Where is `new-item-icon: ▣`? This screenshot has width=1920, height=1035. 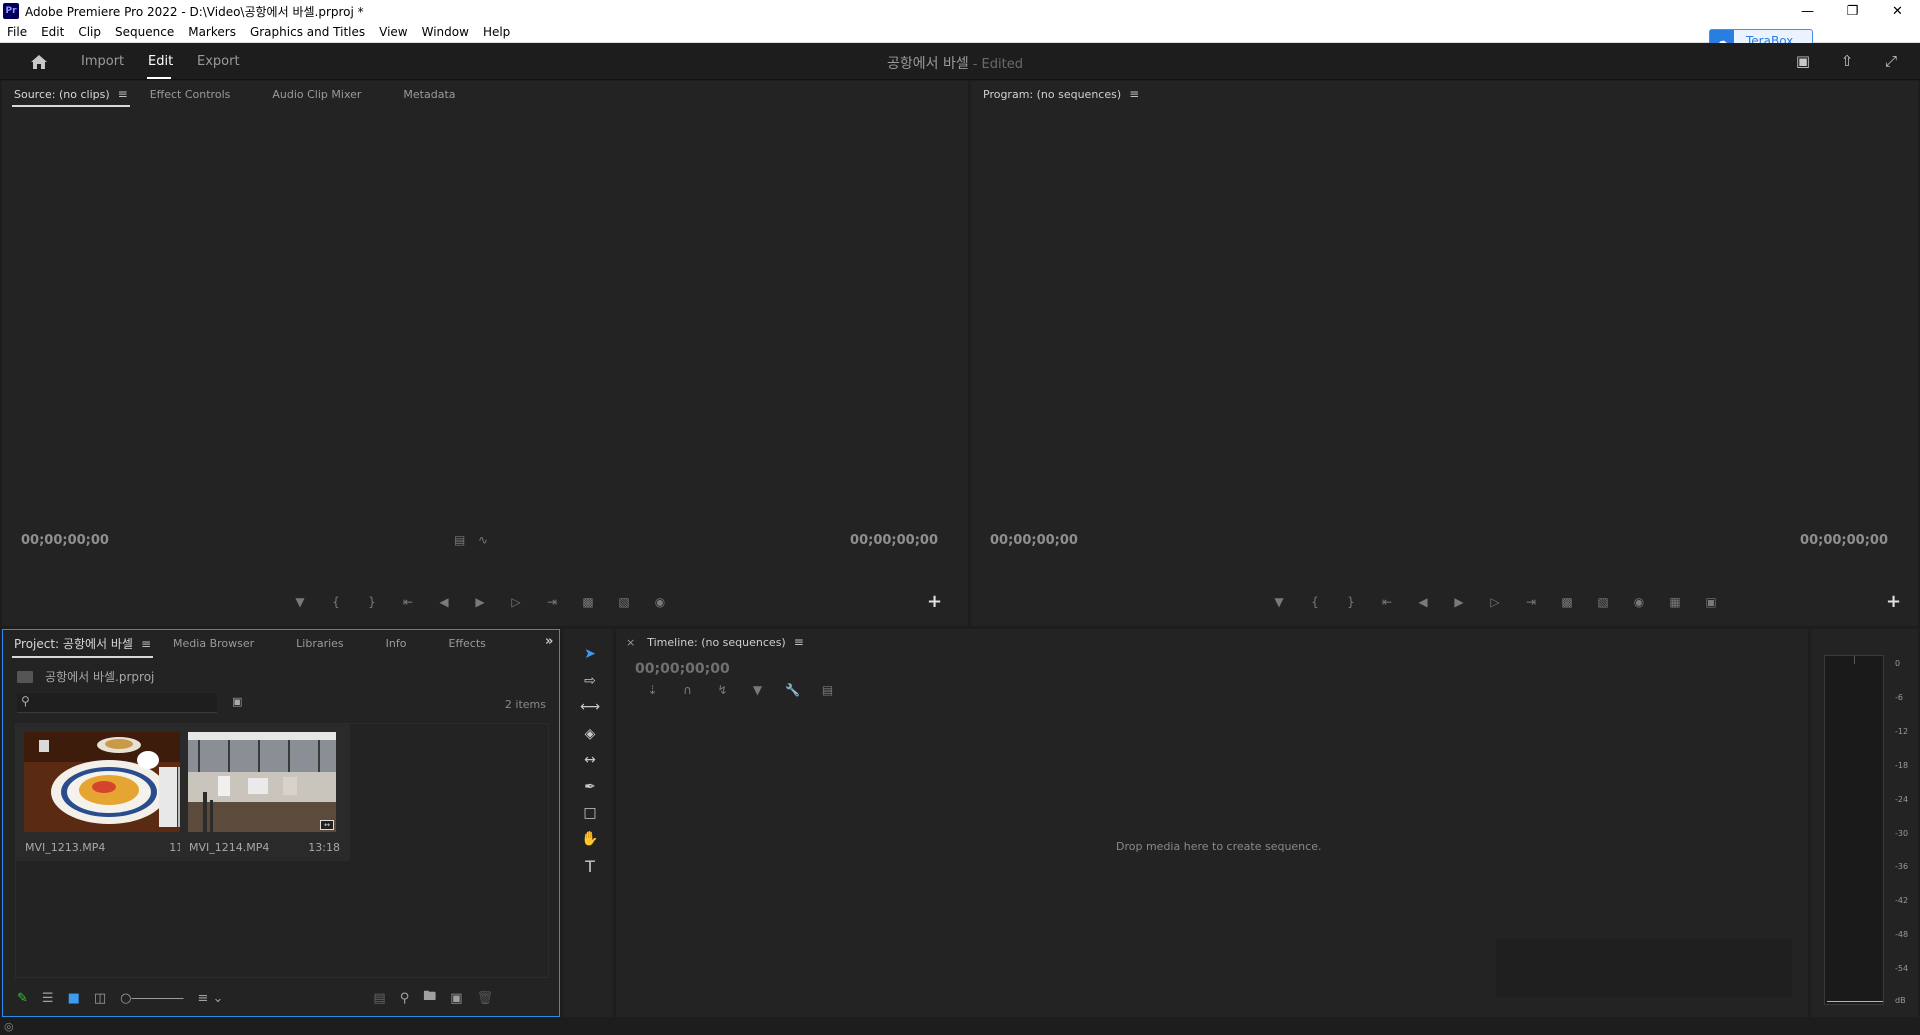 new-item-icon: ▣ is located at coordinates (456, 998).